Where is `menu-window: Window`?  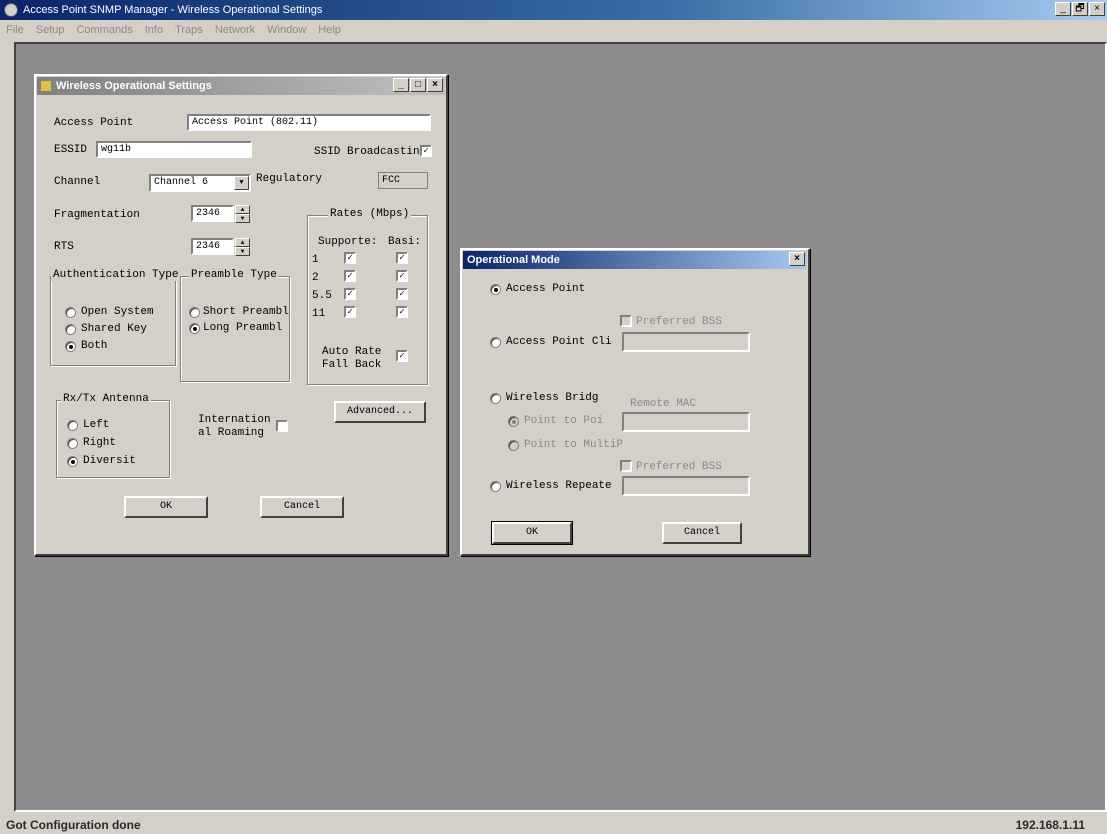
menu-window: Window is located at coordinates (286, 30).